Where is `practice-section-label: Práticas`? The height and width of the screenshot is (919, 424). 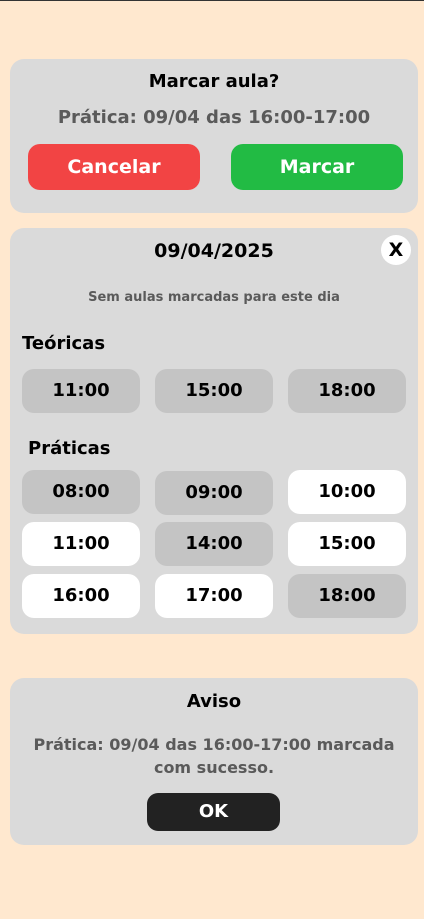 practice-section-label: Práticas is located at coordinates (69, 448).